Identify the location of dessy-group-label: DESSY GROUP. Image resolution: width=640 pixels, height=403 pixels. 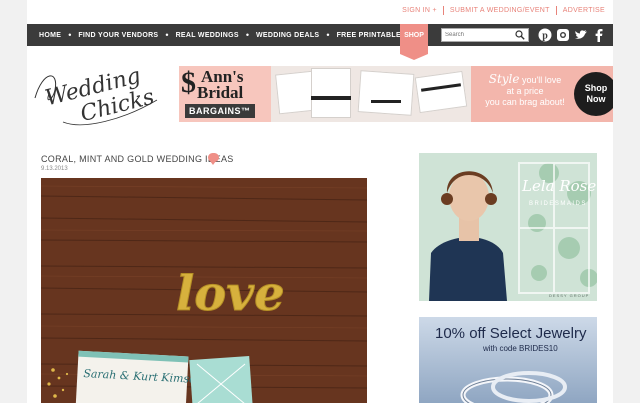
(569, 295).